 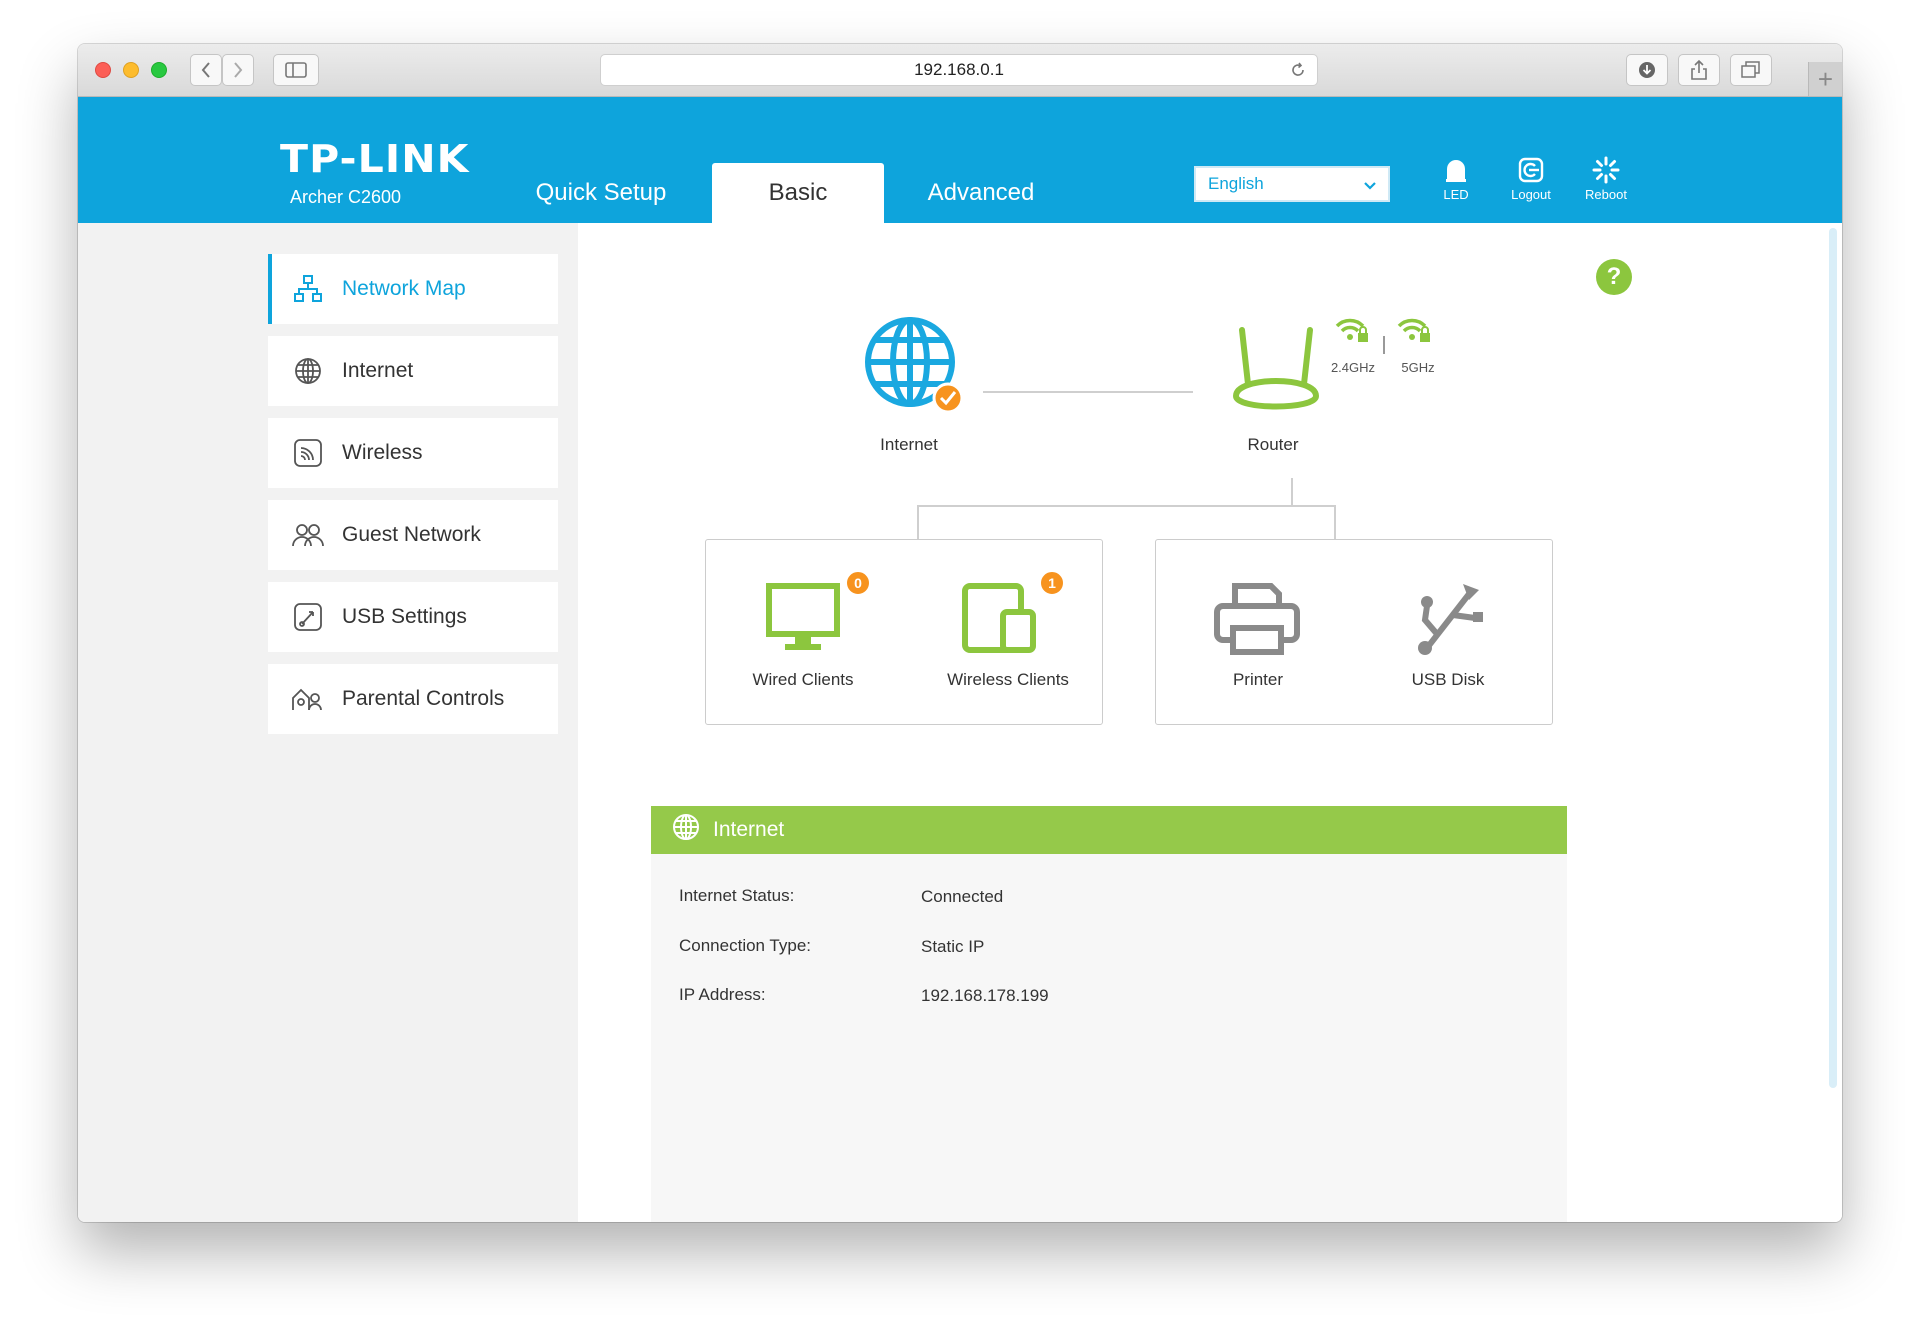 I want to click on wireless-count-badge: 1, so click(x=1052, y=583).